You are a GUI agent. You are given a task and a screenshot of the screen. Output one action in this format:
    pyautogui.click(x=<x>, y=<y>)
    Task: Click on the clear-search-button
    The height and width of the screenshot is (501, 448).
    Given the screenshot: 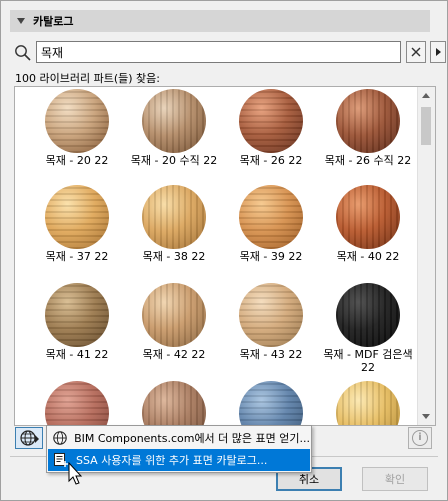 What is the action you would take?
    pyautogui.click(x=416, y=52)
    